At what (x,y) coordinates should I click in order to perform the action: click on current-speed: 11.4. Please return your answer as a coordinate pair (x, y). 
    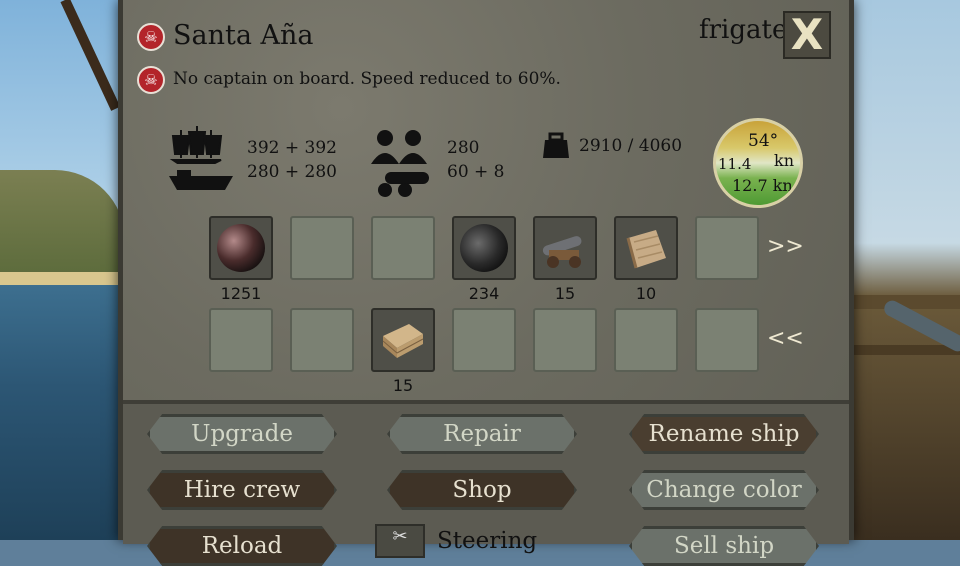
    Looking at the image, I should click on (735, 164).